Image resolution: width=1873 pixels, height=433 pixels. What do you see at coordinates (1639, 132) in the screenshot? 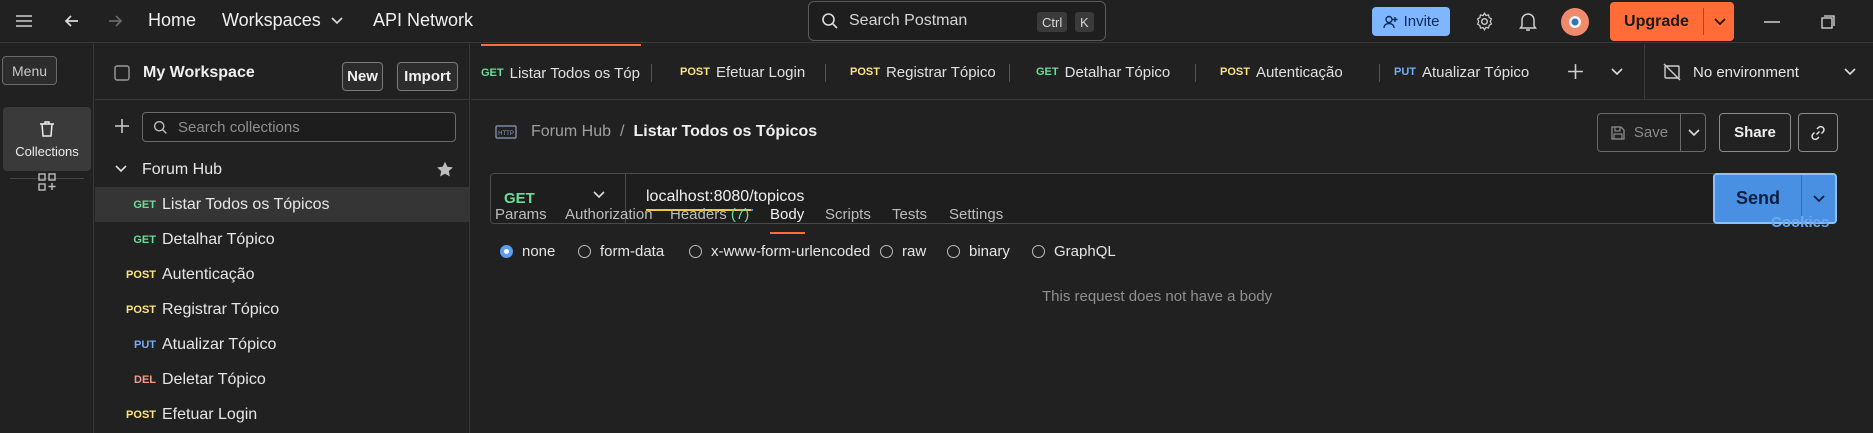
I see `save-button: Save` at bounding box center [1639, 132].